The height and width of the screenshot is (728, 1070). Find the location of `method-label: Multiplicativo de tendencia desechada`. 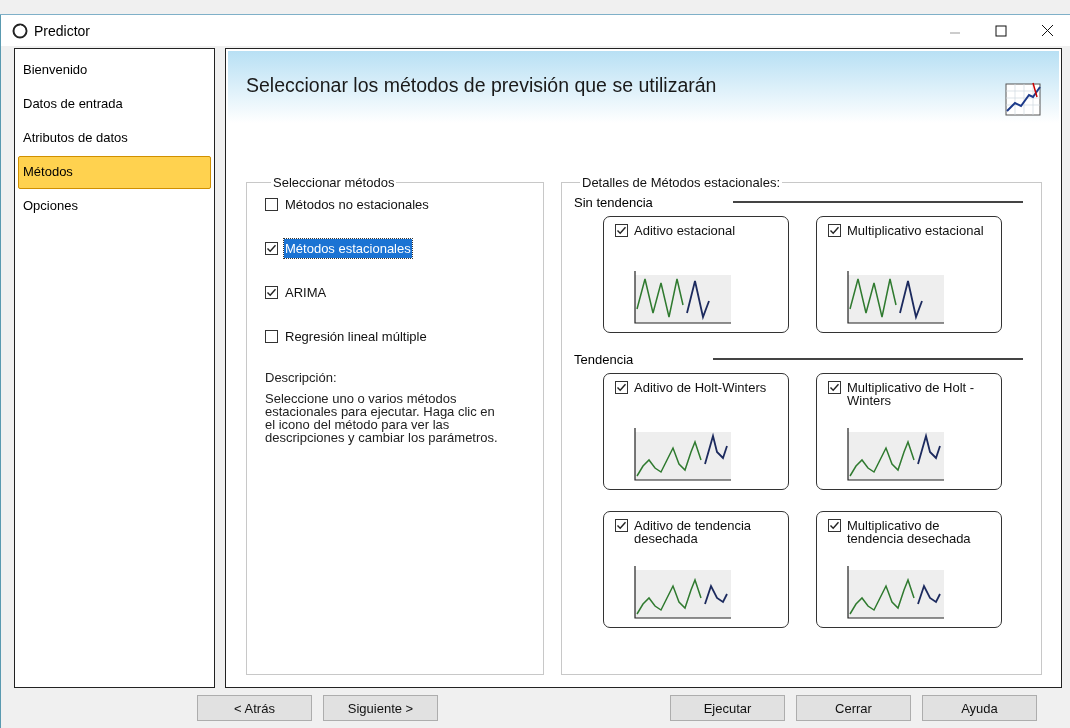

method-label: Multiplicativo de tendencia desechada is located at coordinates (909, 532).